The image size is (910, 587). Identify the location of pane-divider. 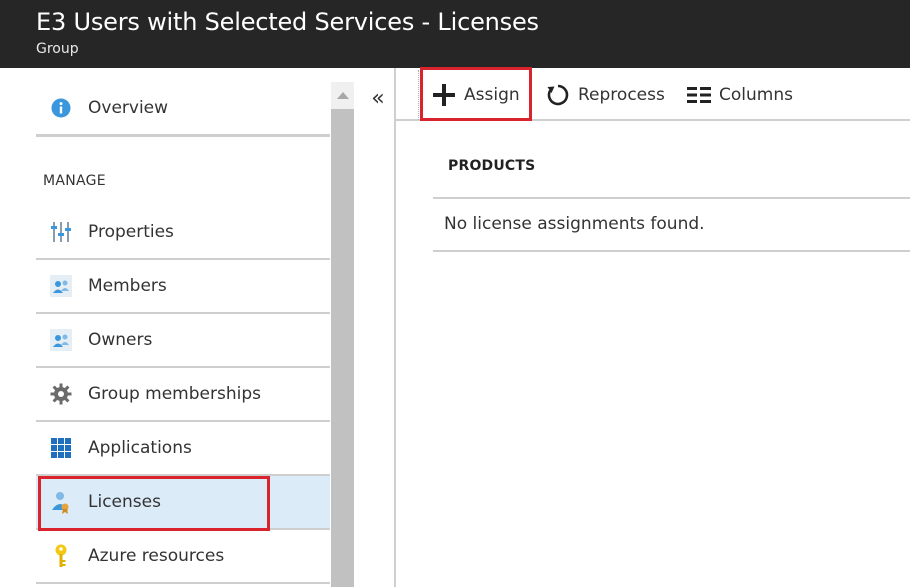
(395, 327).